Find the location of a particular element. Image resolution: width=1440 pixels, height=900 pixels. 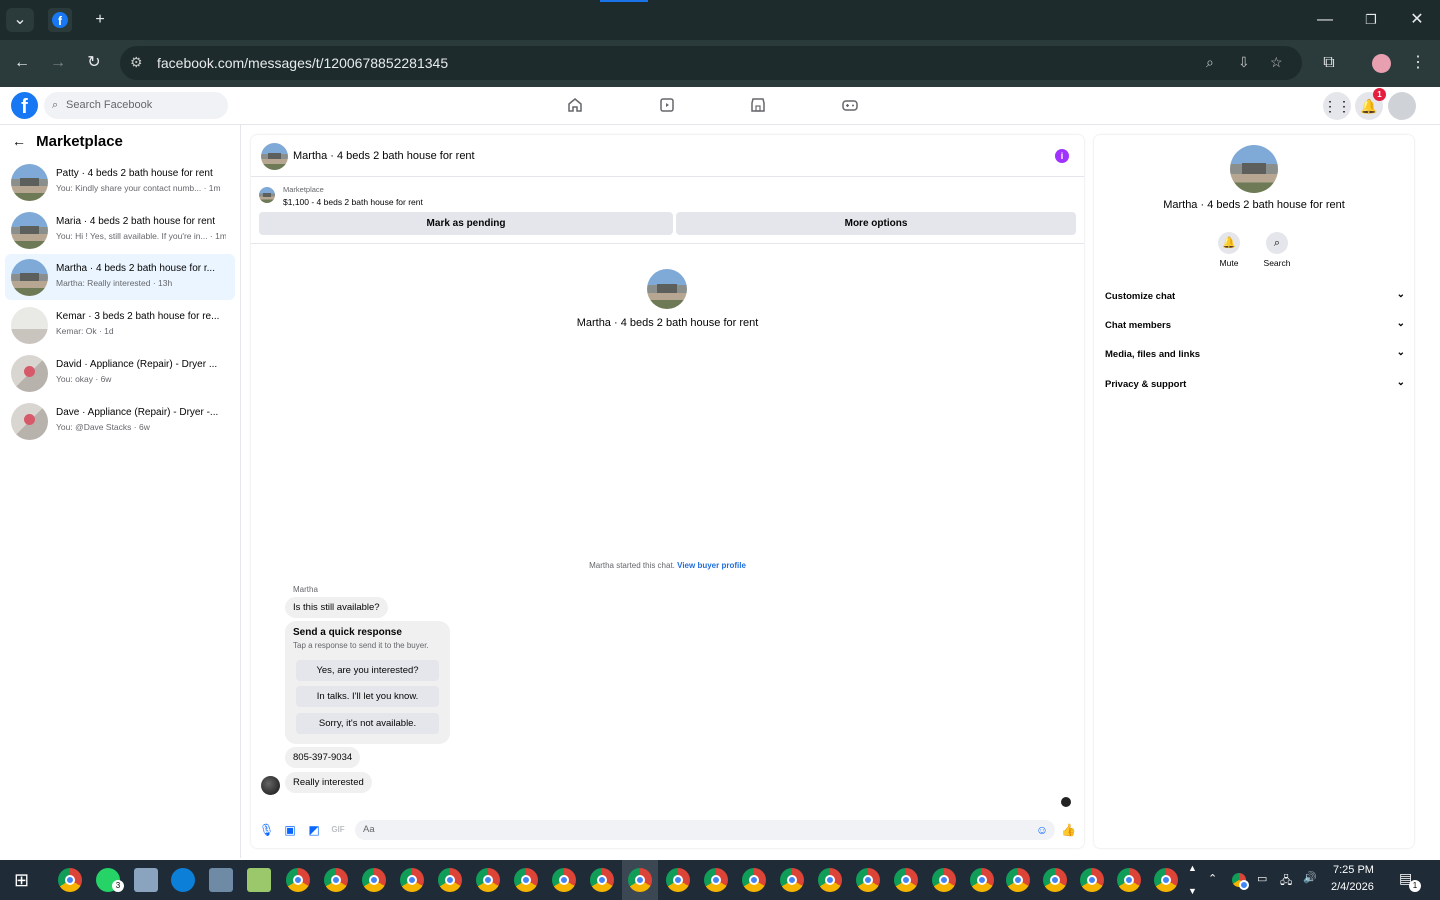

info-icon: i is located at coordinates (1062, 156).